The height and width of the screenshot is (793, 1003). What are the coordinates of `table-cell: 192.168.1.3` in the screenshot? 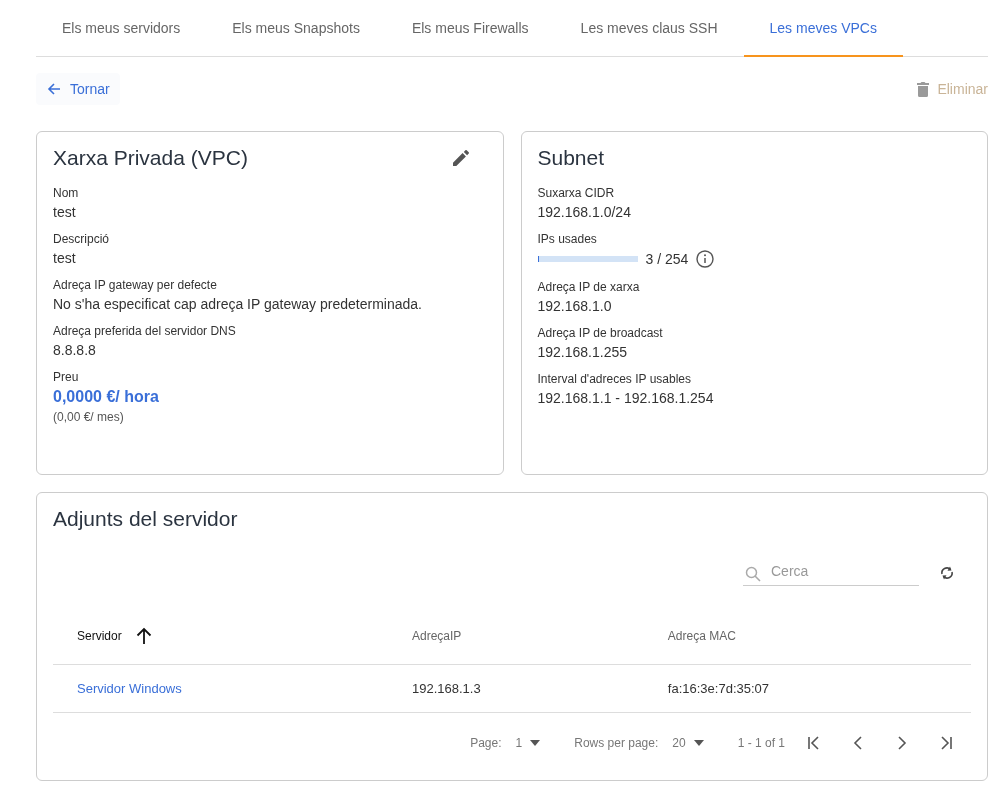 It's located at (446, 688).